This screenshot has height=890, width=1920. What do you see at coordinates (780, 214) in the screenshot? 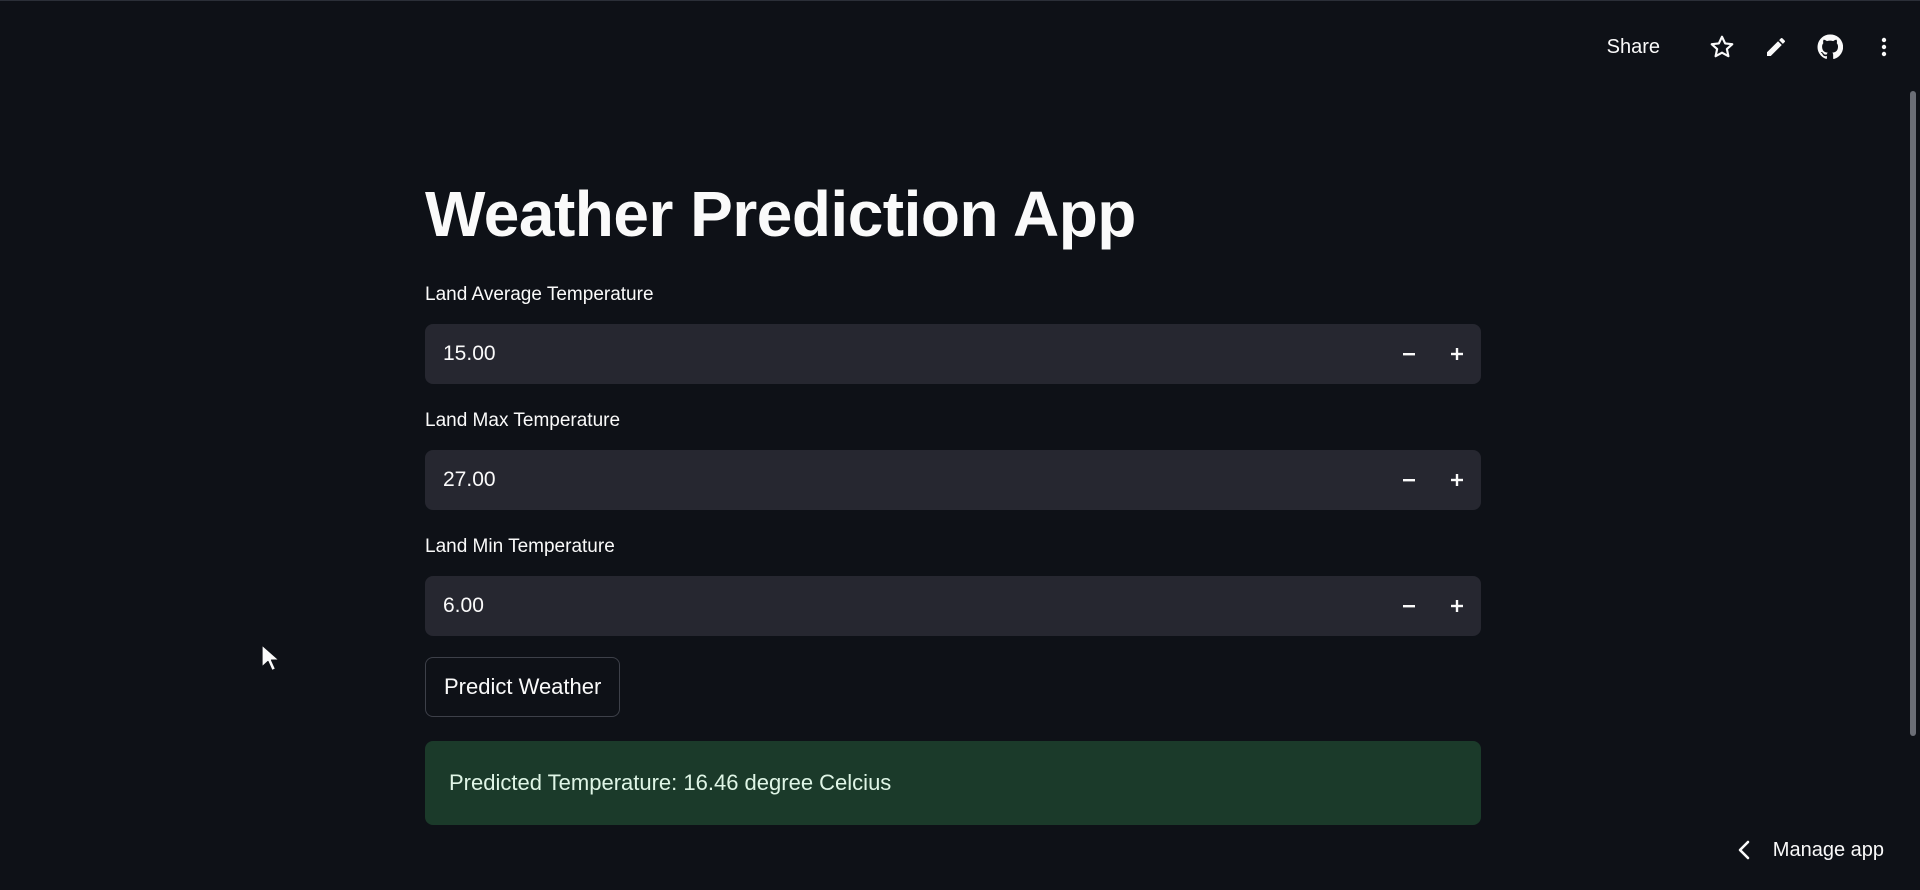
I see `page-title: Weather Prediction App` at bounding box center [780, 214].